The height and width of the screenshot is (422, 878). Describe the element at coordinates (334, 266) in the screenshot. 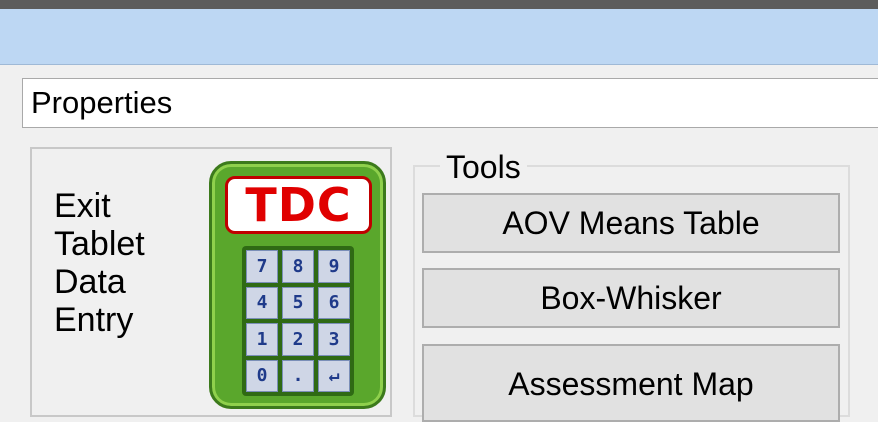

I see `key-9: 9` at that location.